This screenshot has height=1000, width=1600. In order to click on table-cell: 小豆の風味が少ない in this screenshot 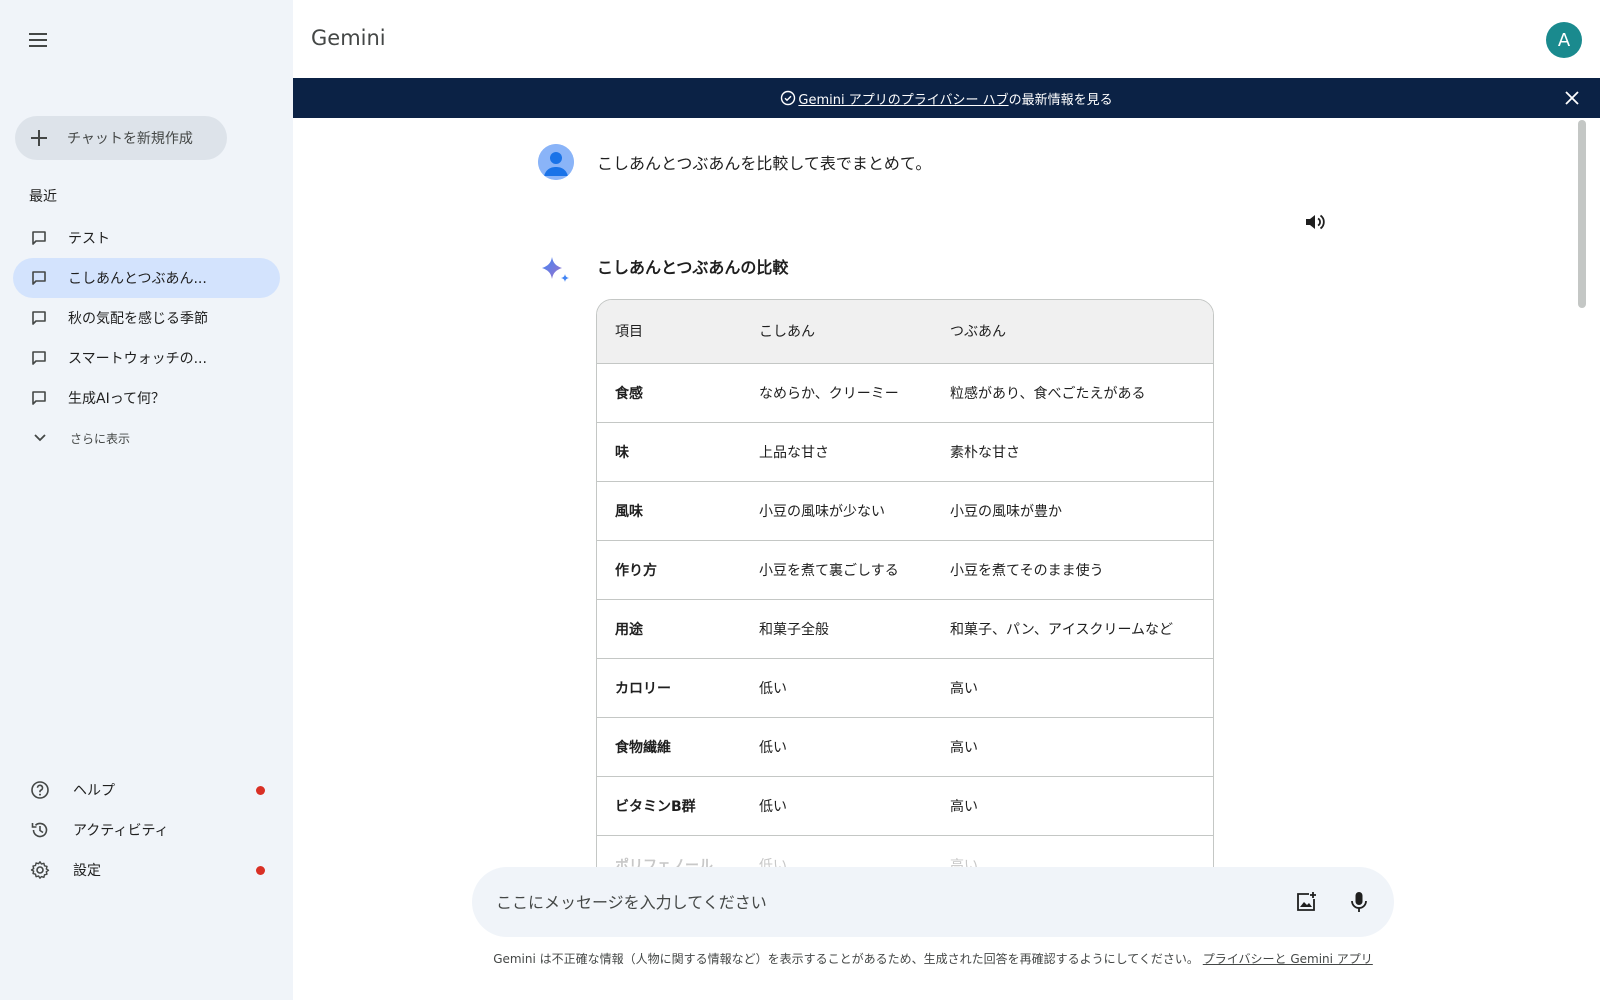, I will do `click(836, 511)`.